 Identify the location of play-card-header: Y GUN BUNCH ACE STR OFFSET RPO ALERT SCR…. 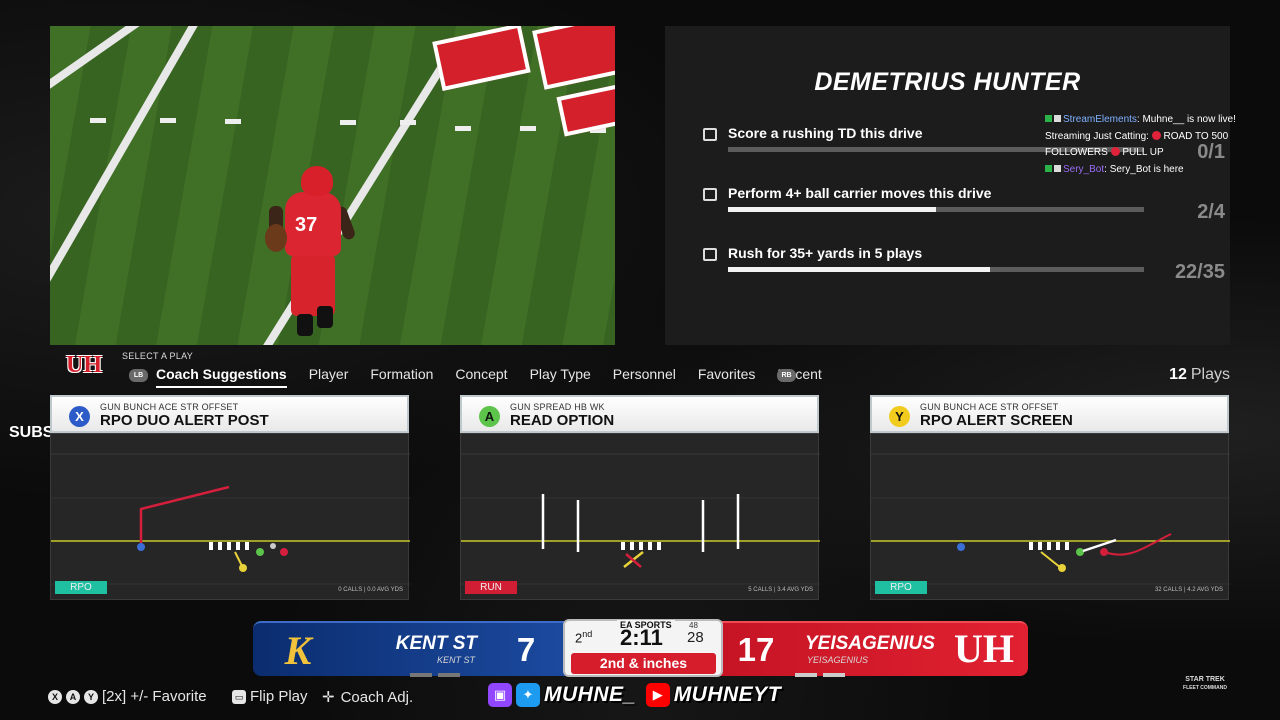
(1049, 414).